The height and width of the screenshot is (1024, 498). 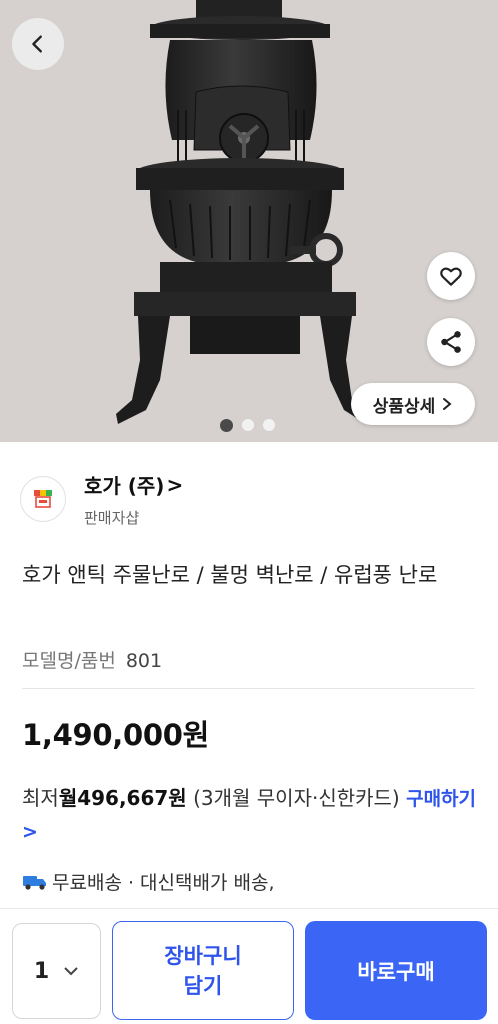 What do you see at coordinates (71, 971) in the screenshot?
I see `chevron-down-icon` at bounding box center [71, 971].